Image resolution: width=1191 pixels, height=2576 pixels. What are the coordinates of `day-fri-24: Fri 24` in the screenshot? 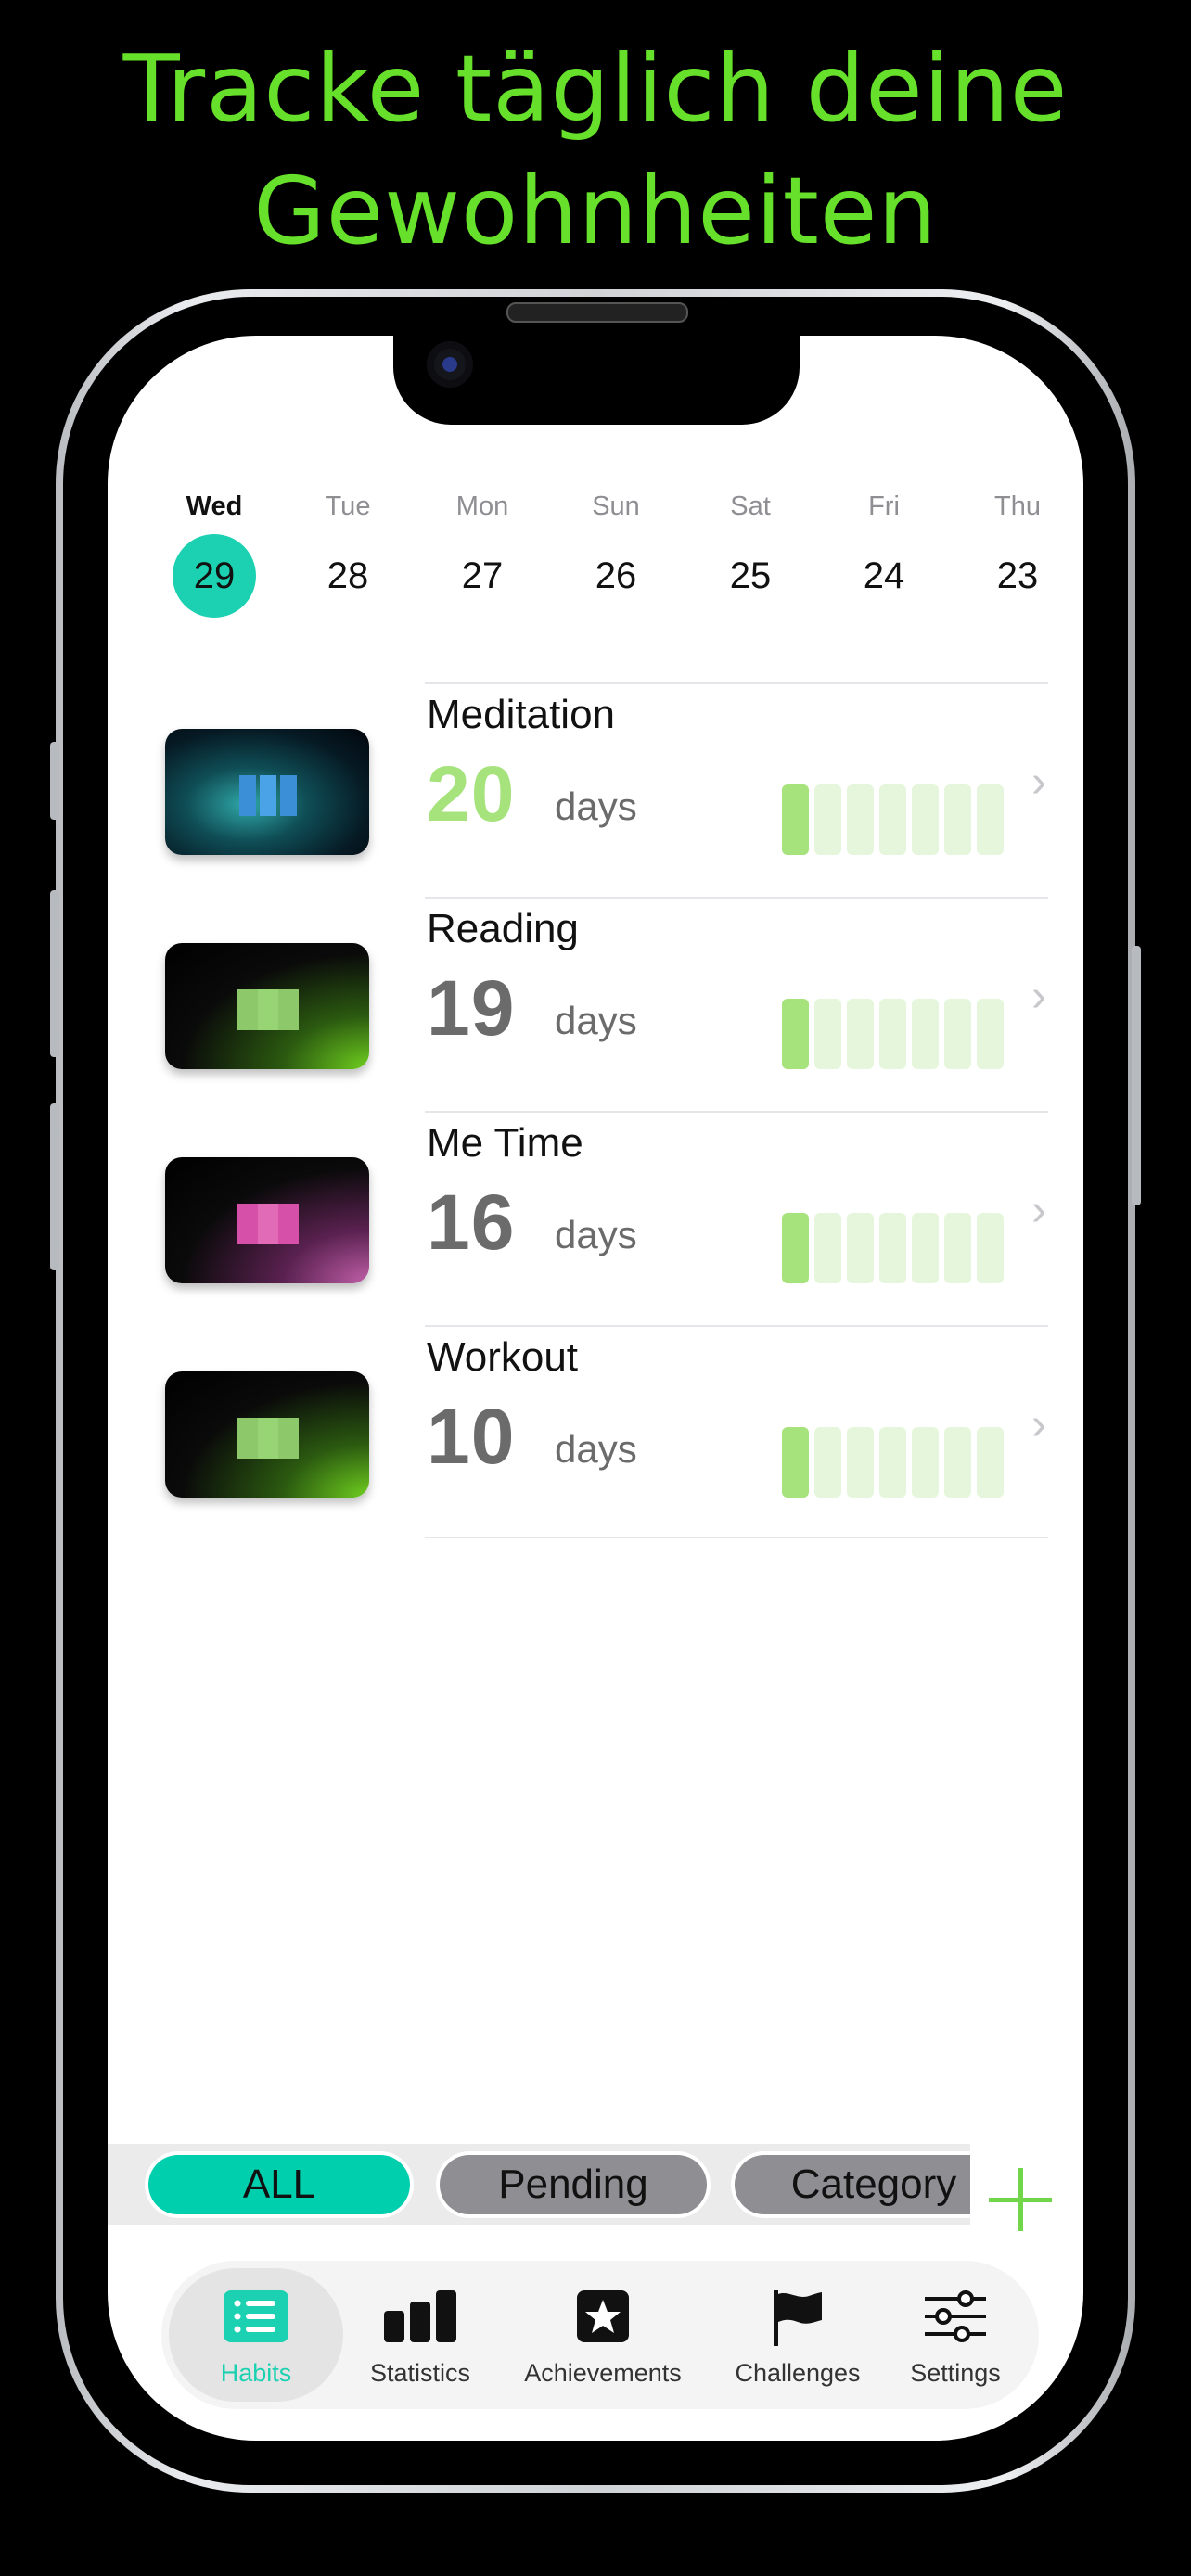 It's located at (884, 553).